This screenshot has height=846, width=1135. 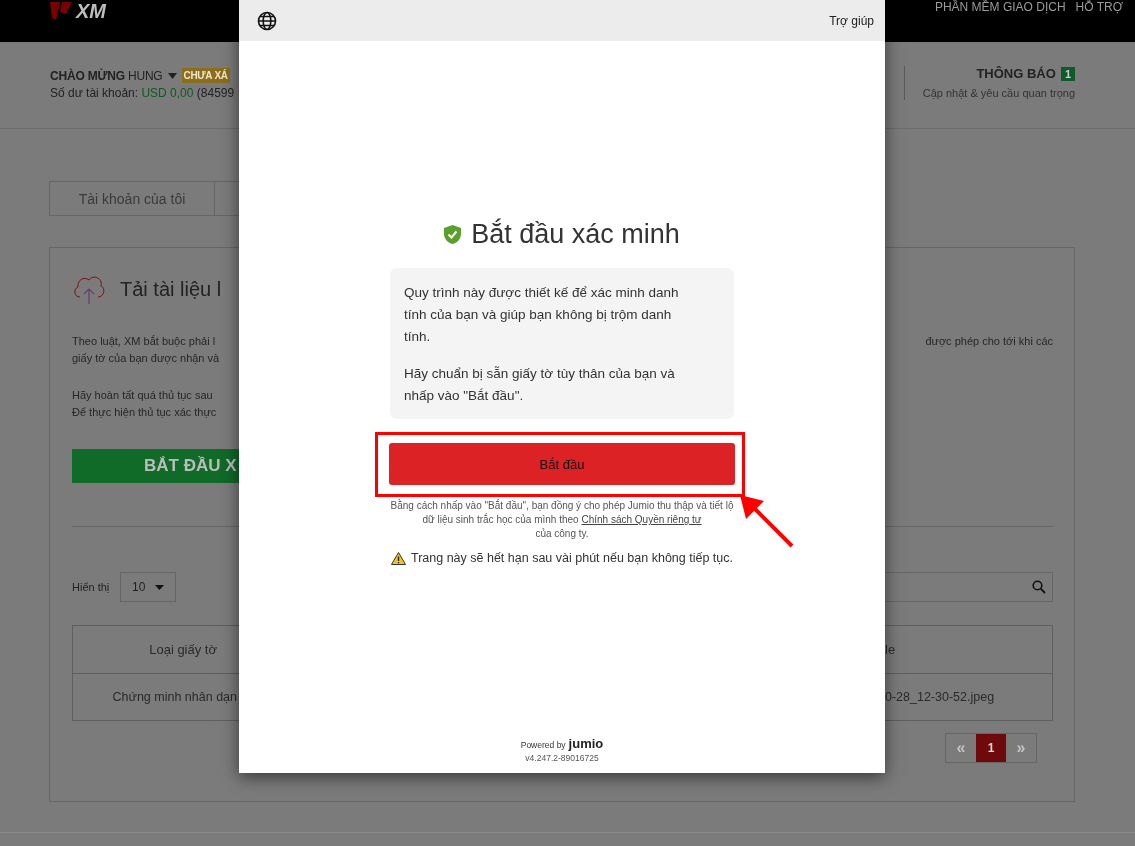 What do you see at coordinates (891, 650) in the screenshot?
I see `column-header: le` at bounding box center [891, 650].